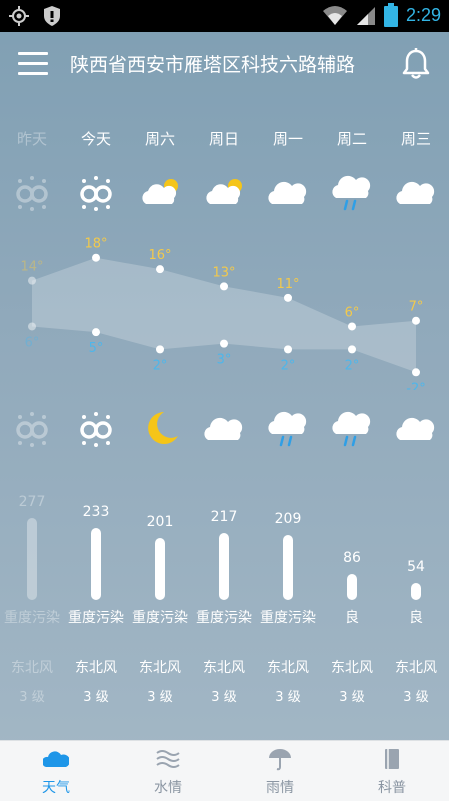 This screenshot has width=449, height=801. I want to click on high-temp-label: 7°, so click(416, 307).